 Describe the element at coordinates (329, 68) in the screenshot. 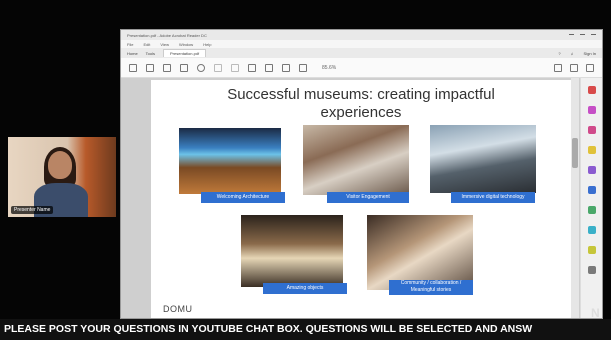

I see `zoom-level: 85.6%` at that location.